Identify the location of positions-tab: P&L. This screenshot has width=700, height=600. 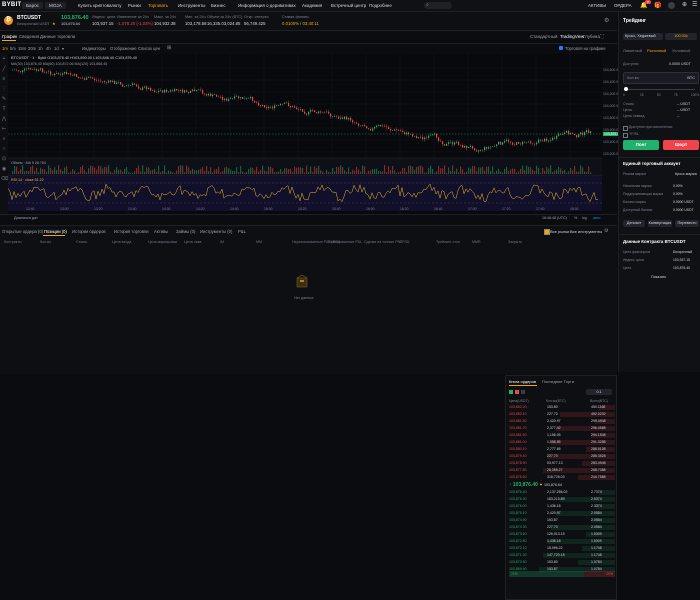
(242, 231).